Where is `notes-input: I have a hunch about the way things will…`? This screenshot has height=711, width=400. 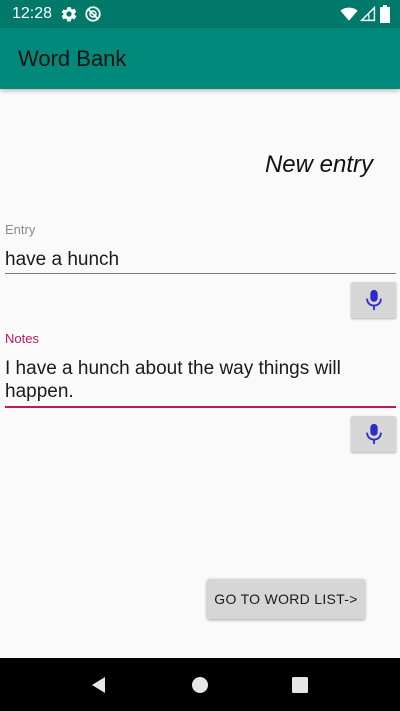 notes-input: I have a hunch about the way things will… is located at coordinates (197, 380).